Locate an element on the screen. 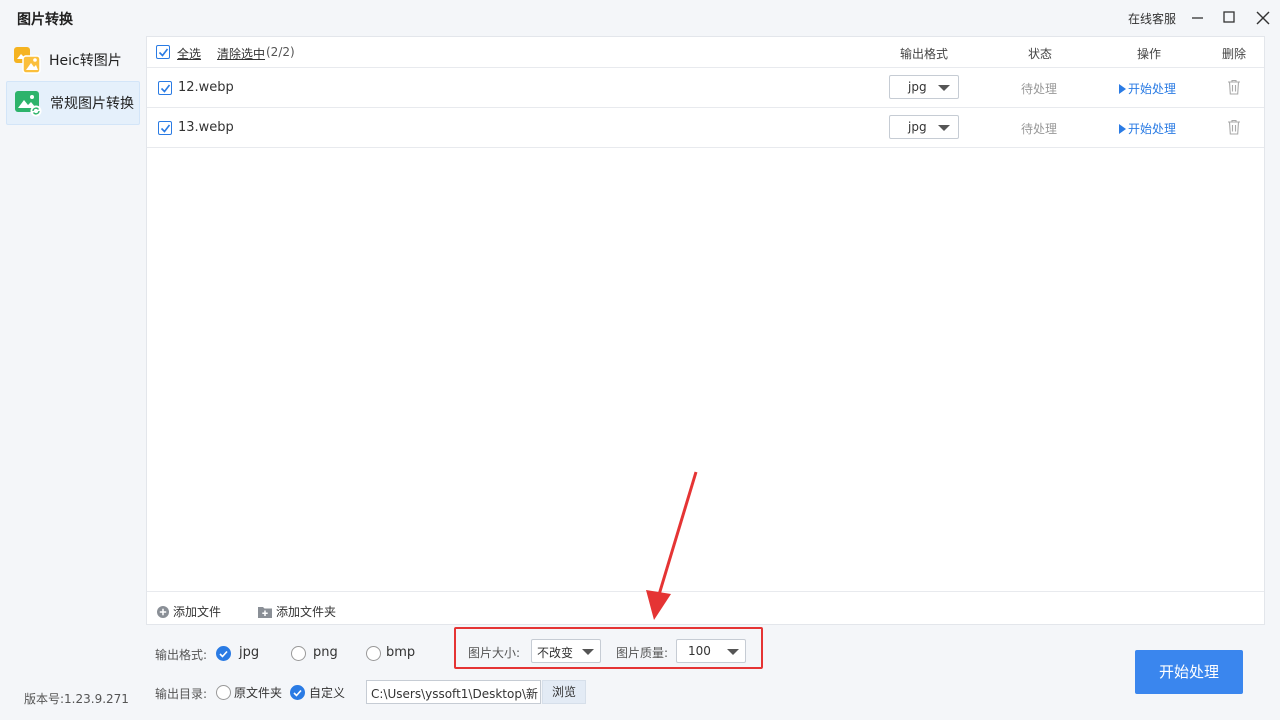 The height and width of the screenshot is (720, 1280). add-folder-label: 添加文件夹 is located at coordinates (306, 612).